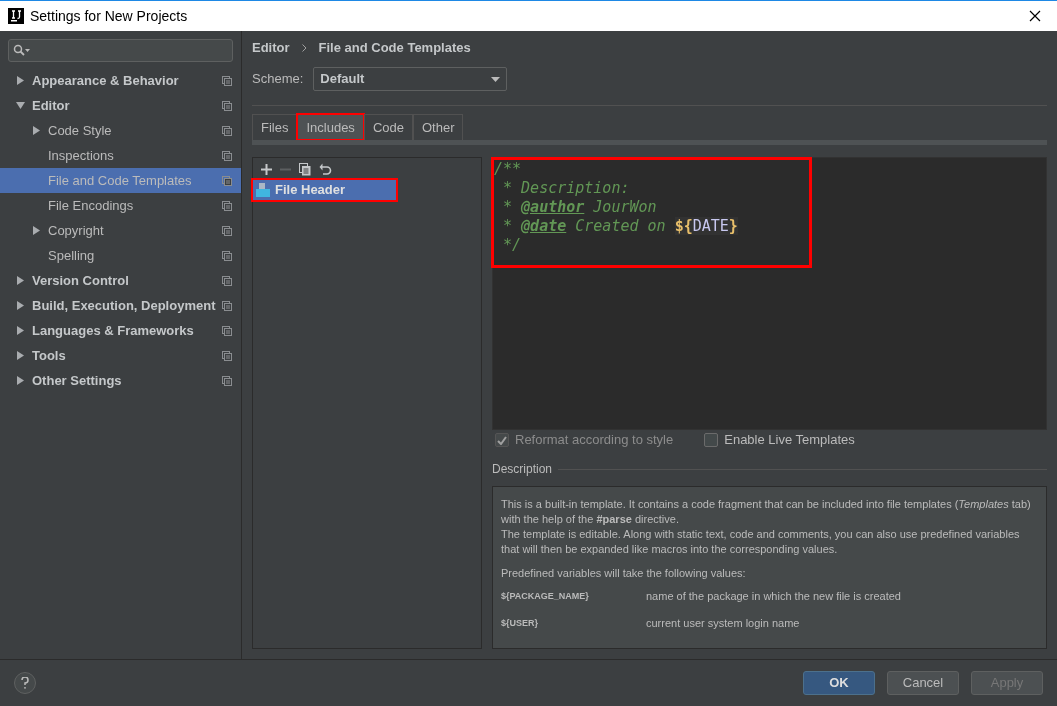 This screenshot has height=706, width=1057. I want to click on tree-item-label: Tools, so click(49, 355).